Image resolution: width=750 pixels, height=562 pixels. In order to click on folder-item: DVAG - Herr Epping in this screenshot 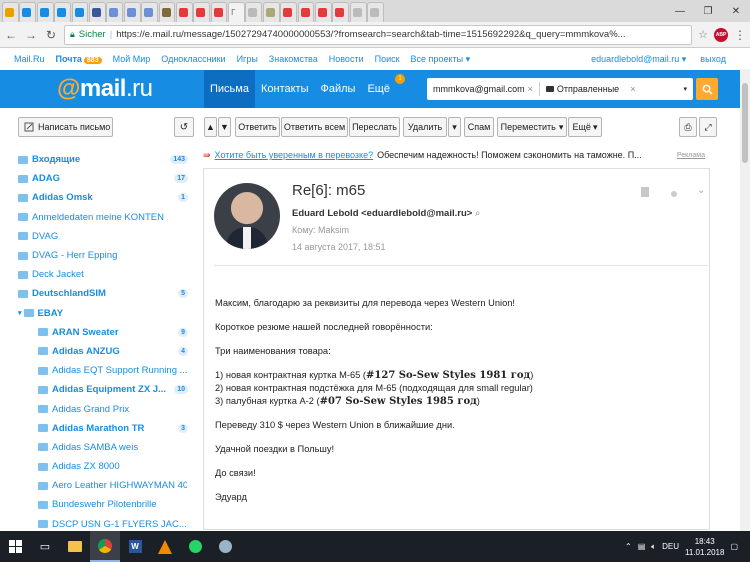, I will do `click(105, 255)`.